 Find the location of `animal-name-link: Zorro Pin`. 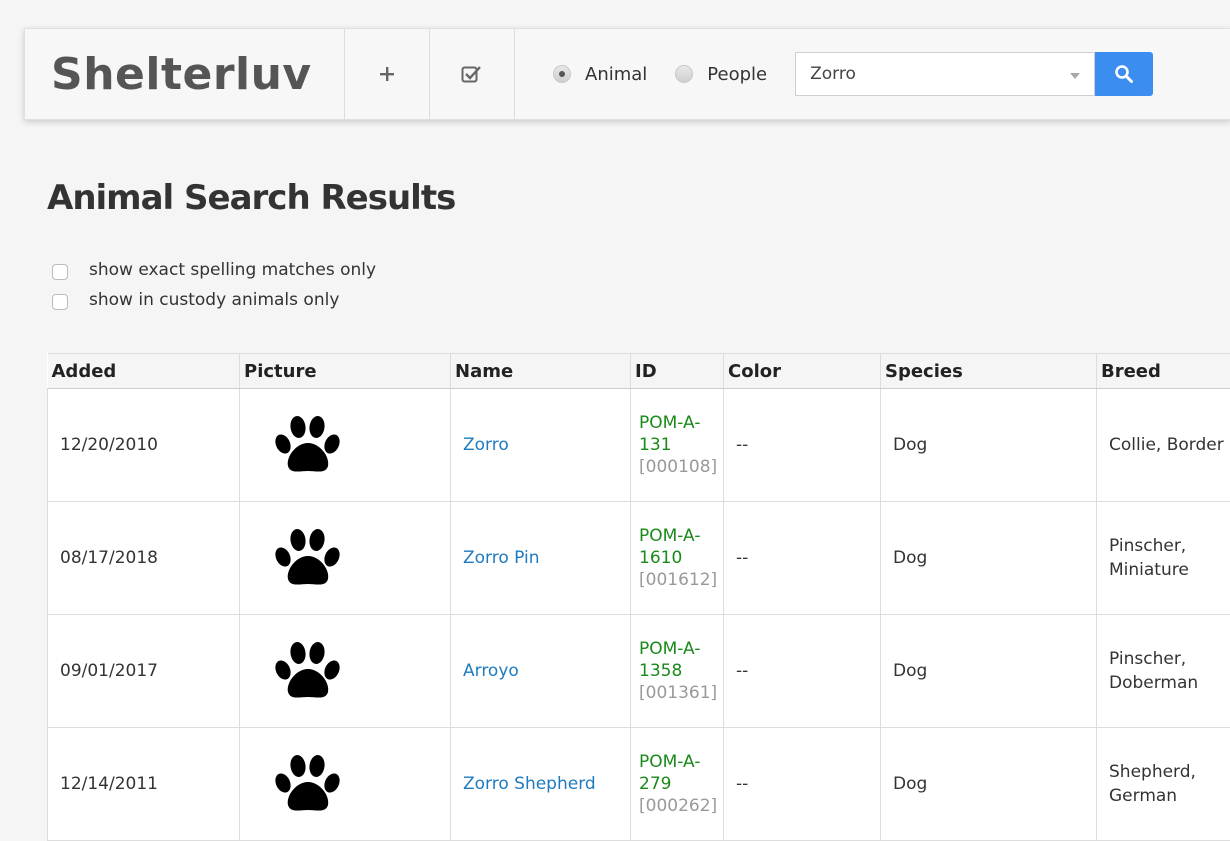

animal-name-link: Zorro Pin is located at coordinates (501, 558).